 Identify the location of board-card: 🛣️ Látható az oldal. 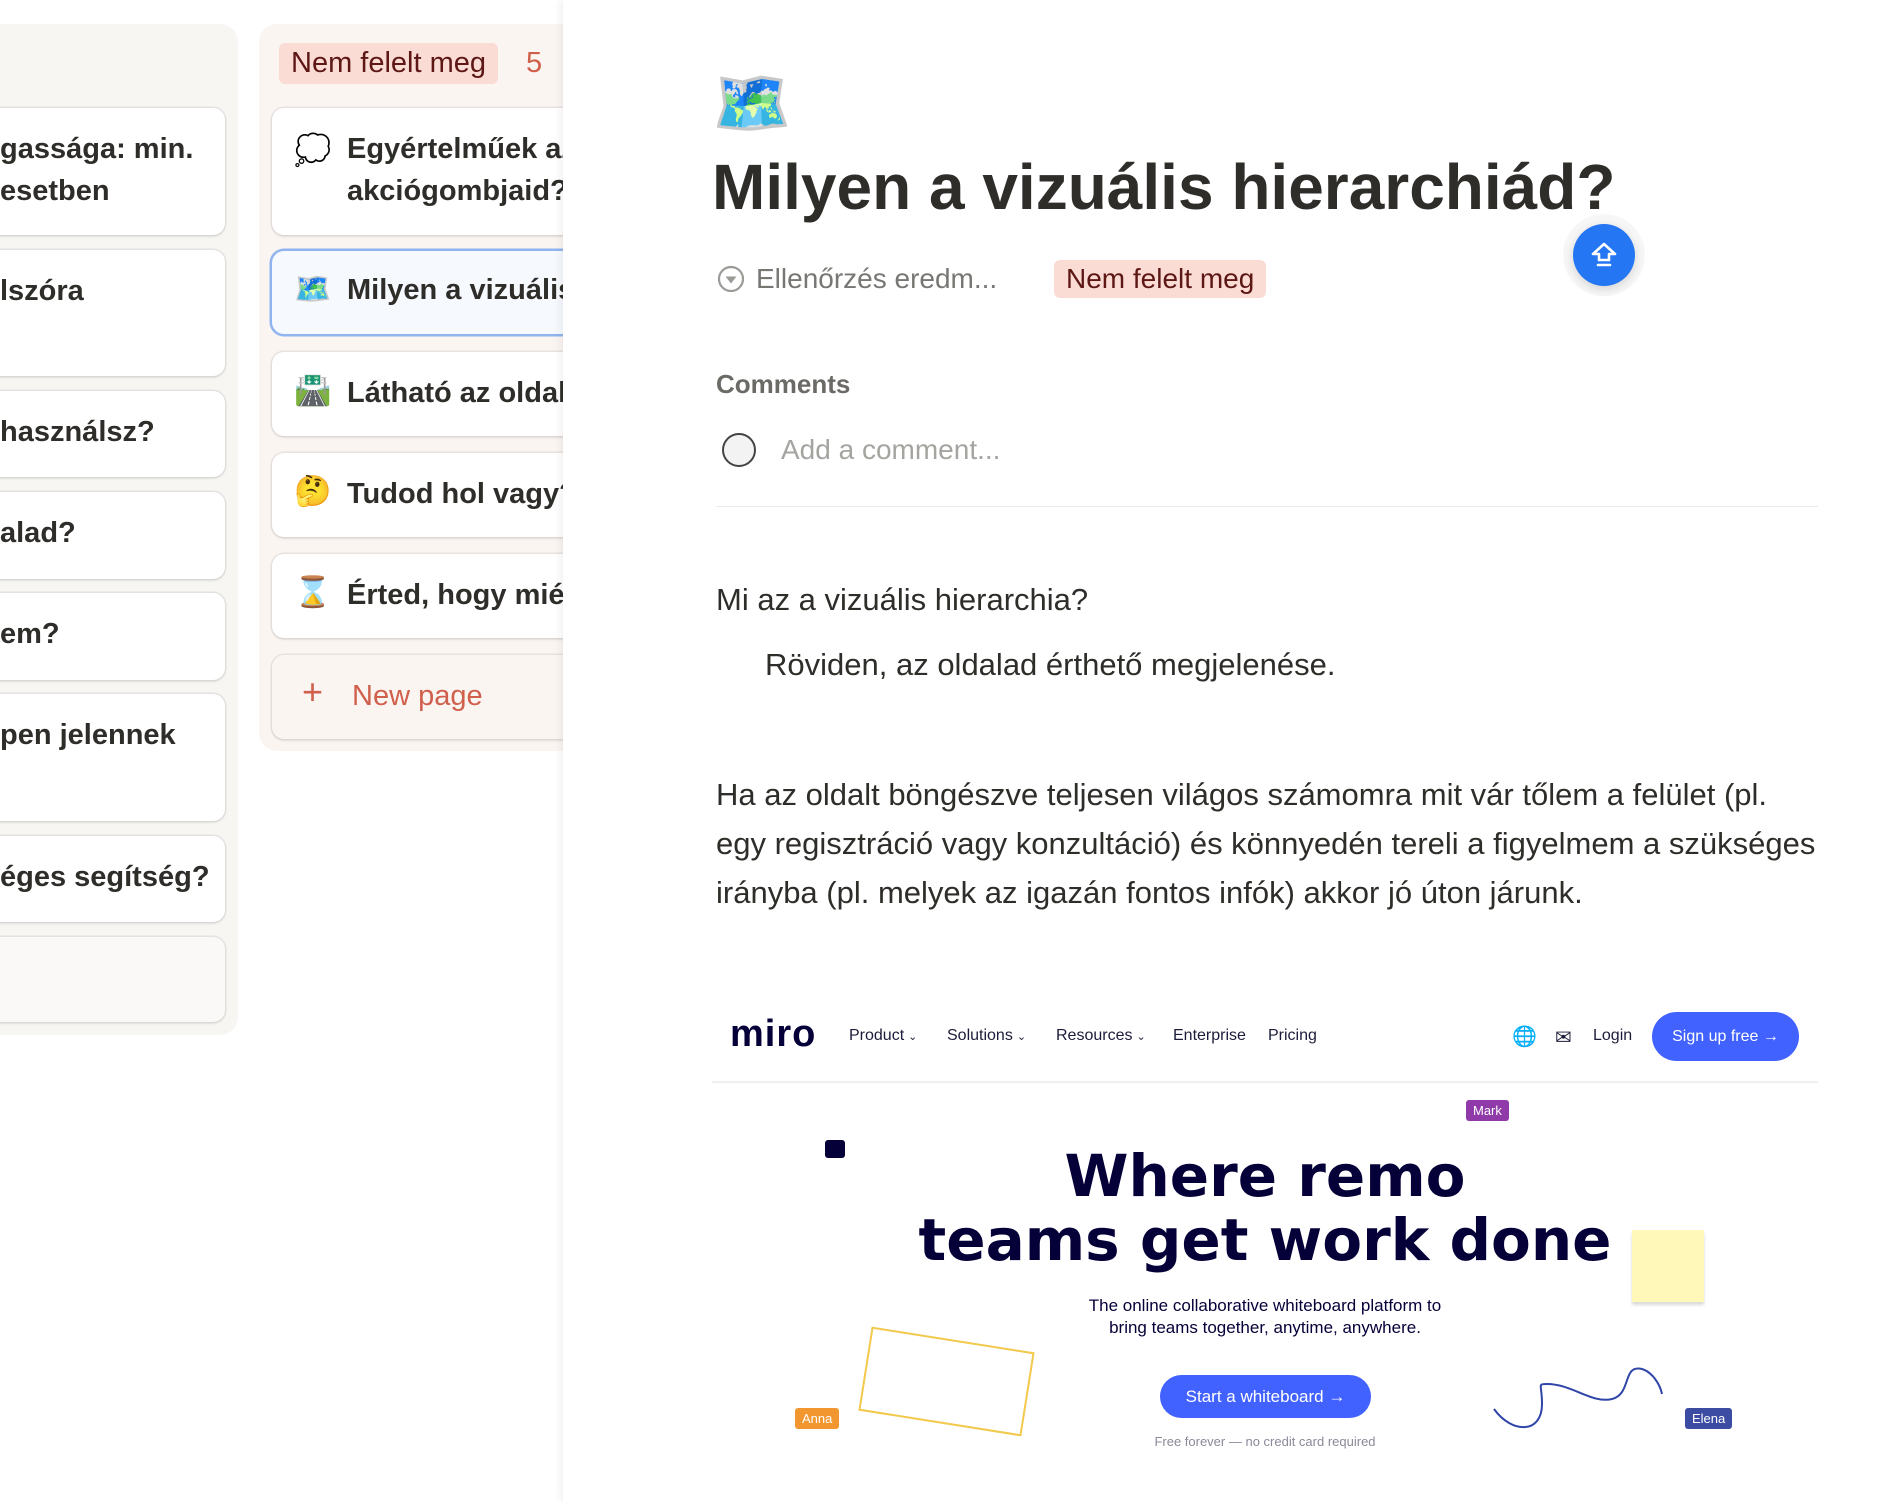
(437, 394).